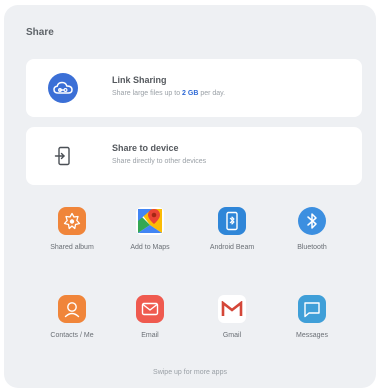 The width and height of the screenshot is (380, 392). I want to click on app-label: Add to Maps, so click(150, 247).